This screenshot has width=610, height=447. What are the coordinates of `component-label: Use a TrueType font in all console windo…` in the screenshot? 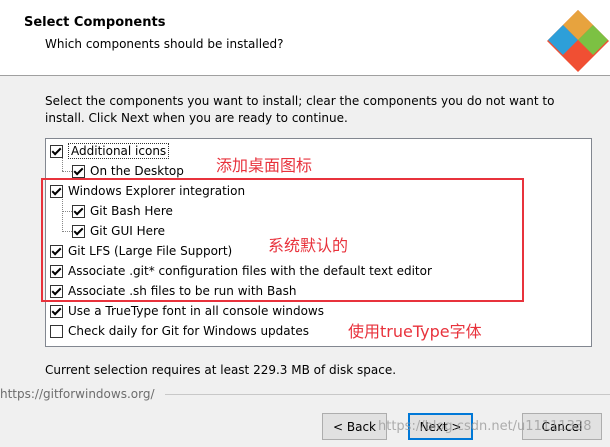 It's located at (196, 311).